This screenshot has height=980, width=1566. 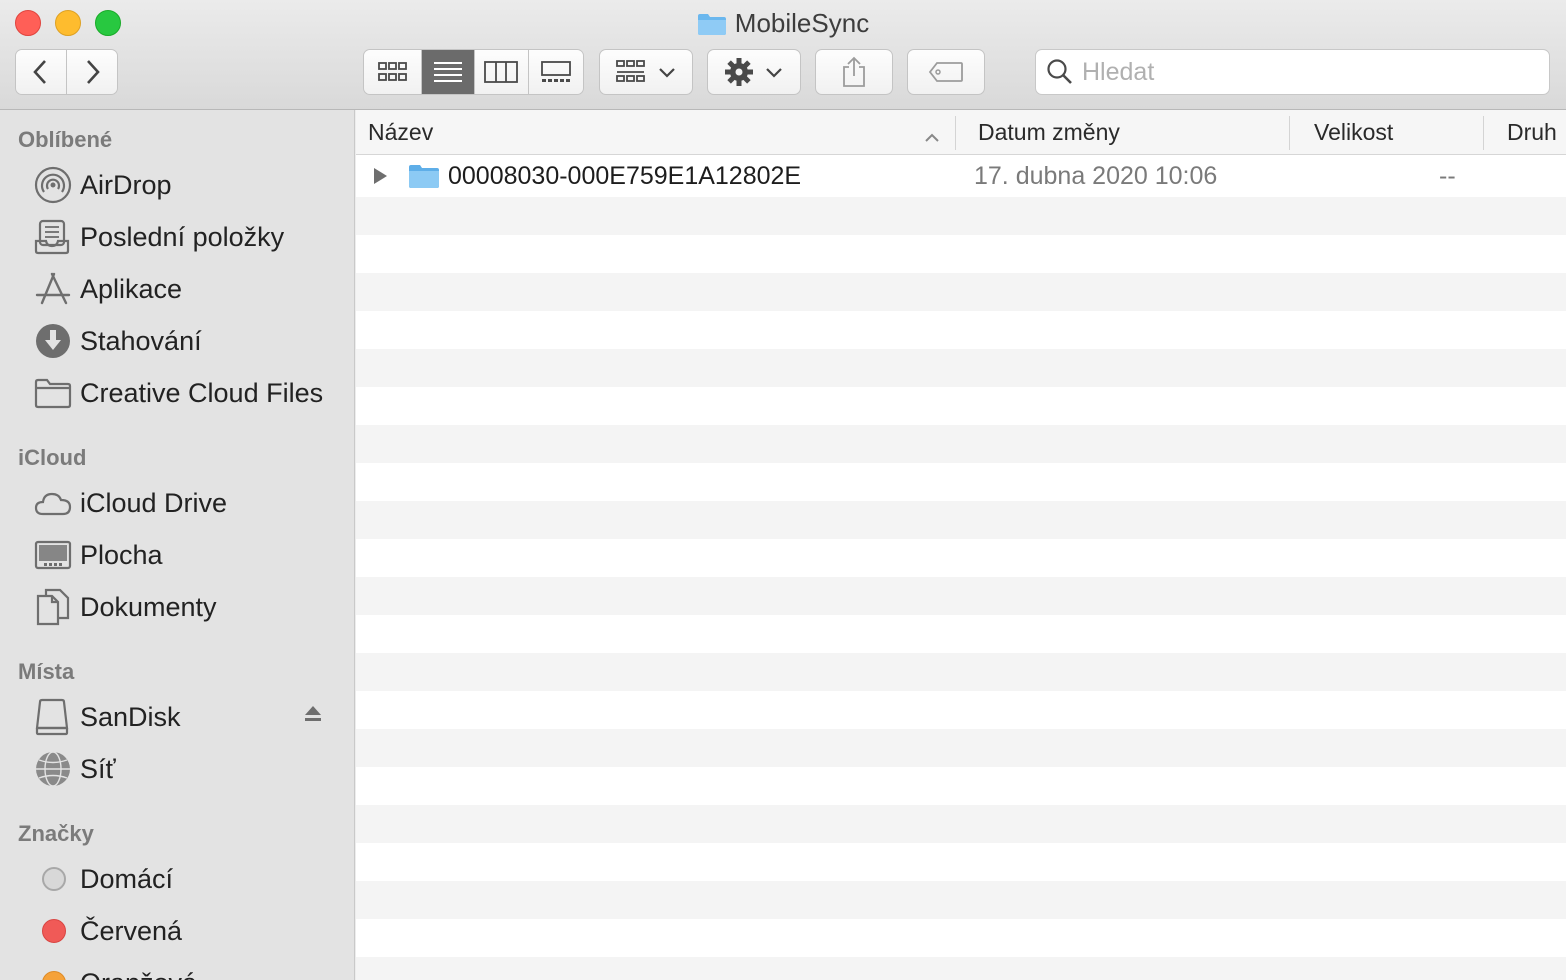 What do you see at coordinates (56, 717) in the screenshot?
I see `drive-icon` at bounding box center [56, 717].